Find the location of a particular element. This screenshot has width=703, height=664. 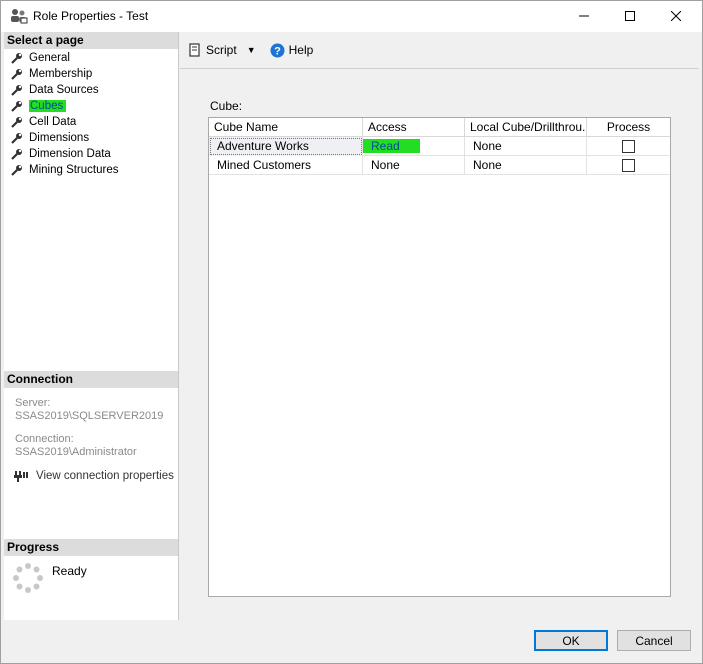

server-label: Server: is located at coordinates (33, 403).